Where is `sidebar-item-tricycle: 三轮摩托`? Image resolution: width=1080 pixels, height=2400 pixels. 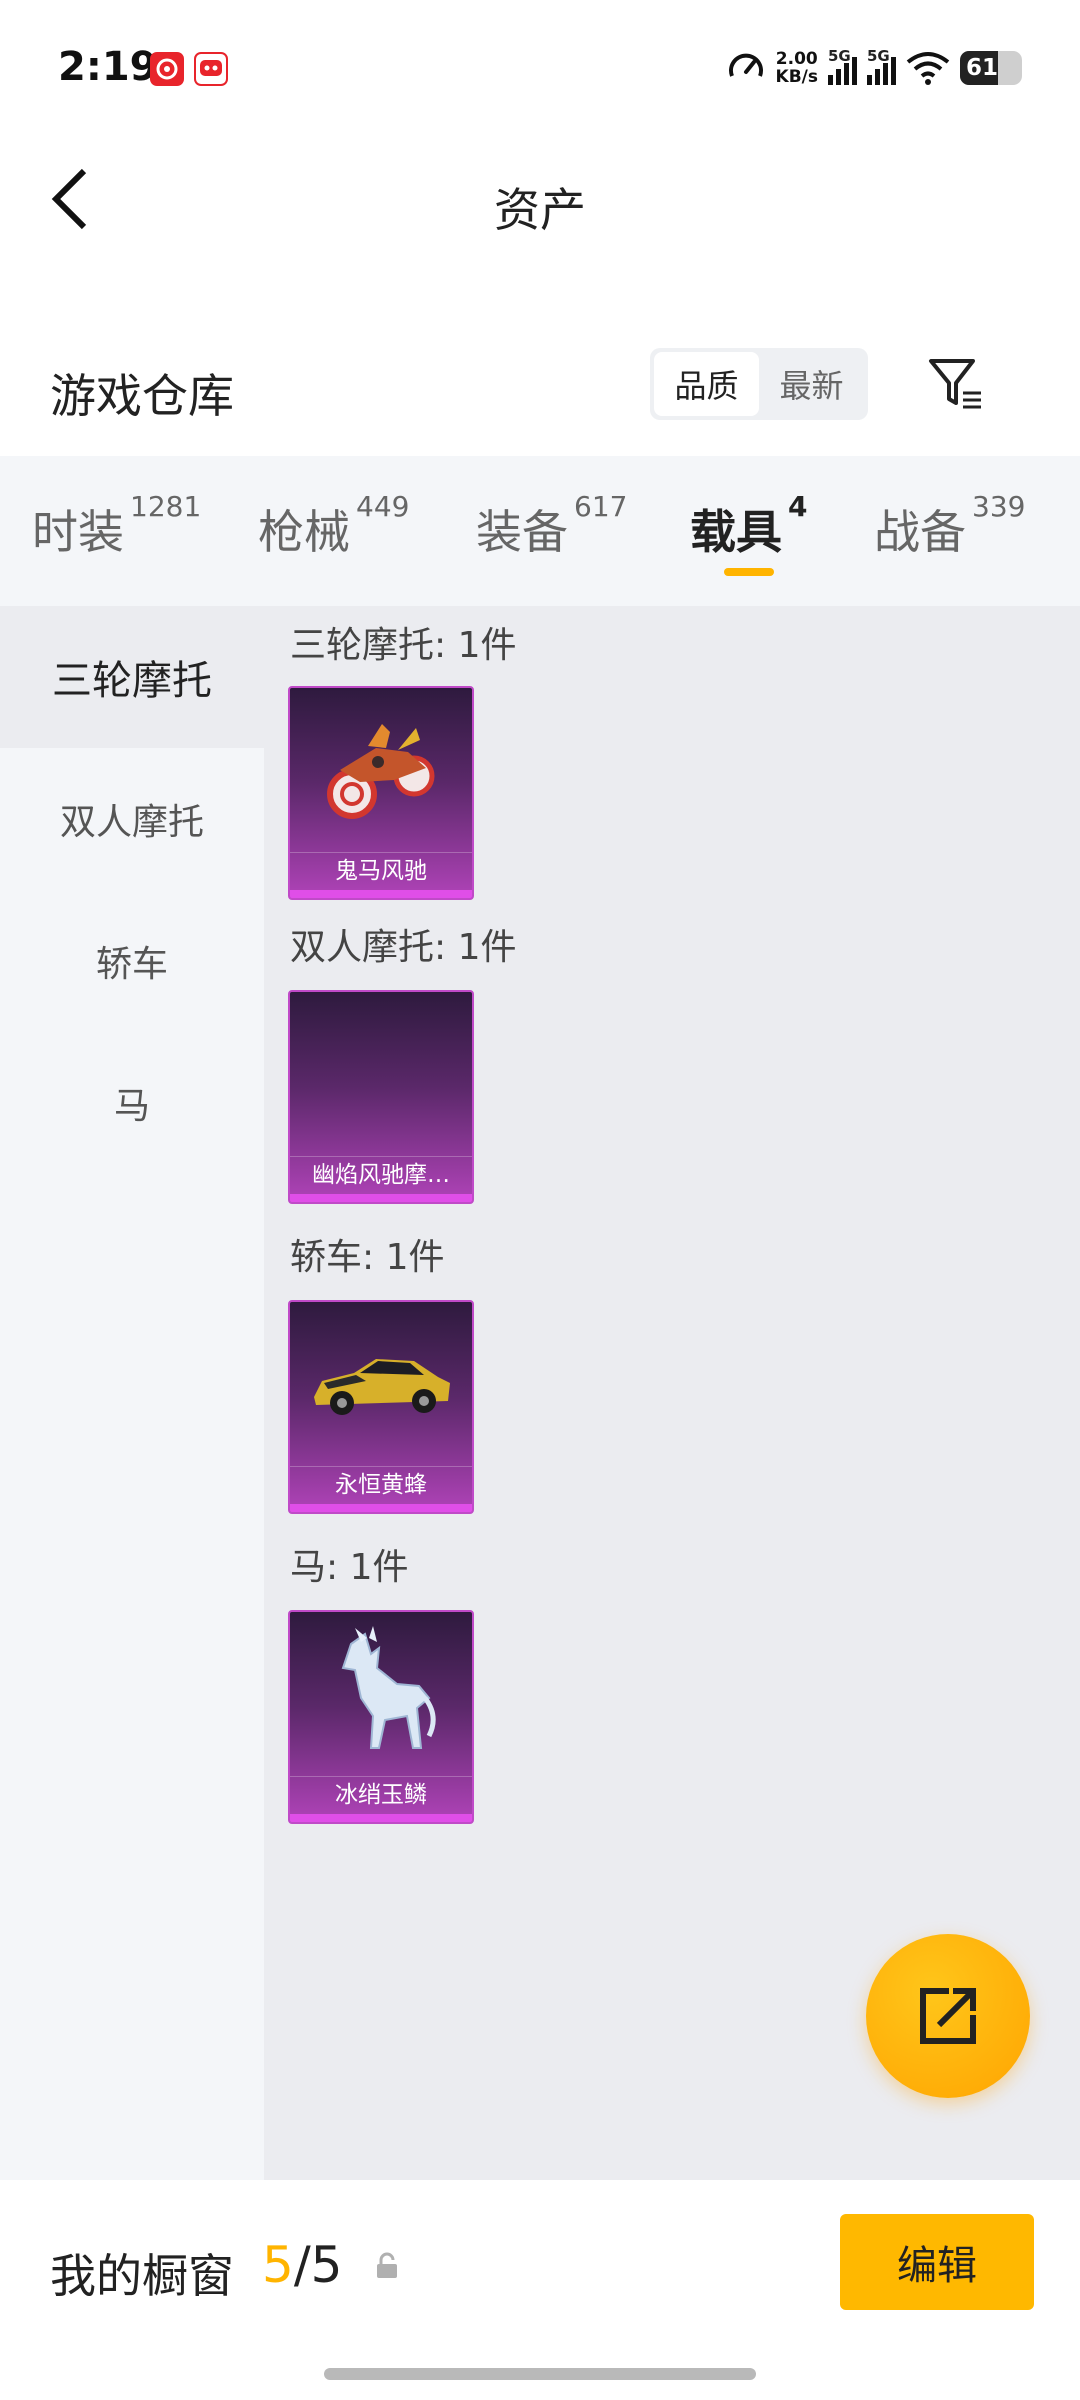
sidebar-item-tricycle: 三轮摩托 is located at coordinates (132, 677).